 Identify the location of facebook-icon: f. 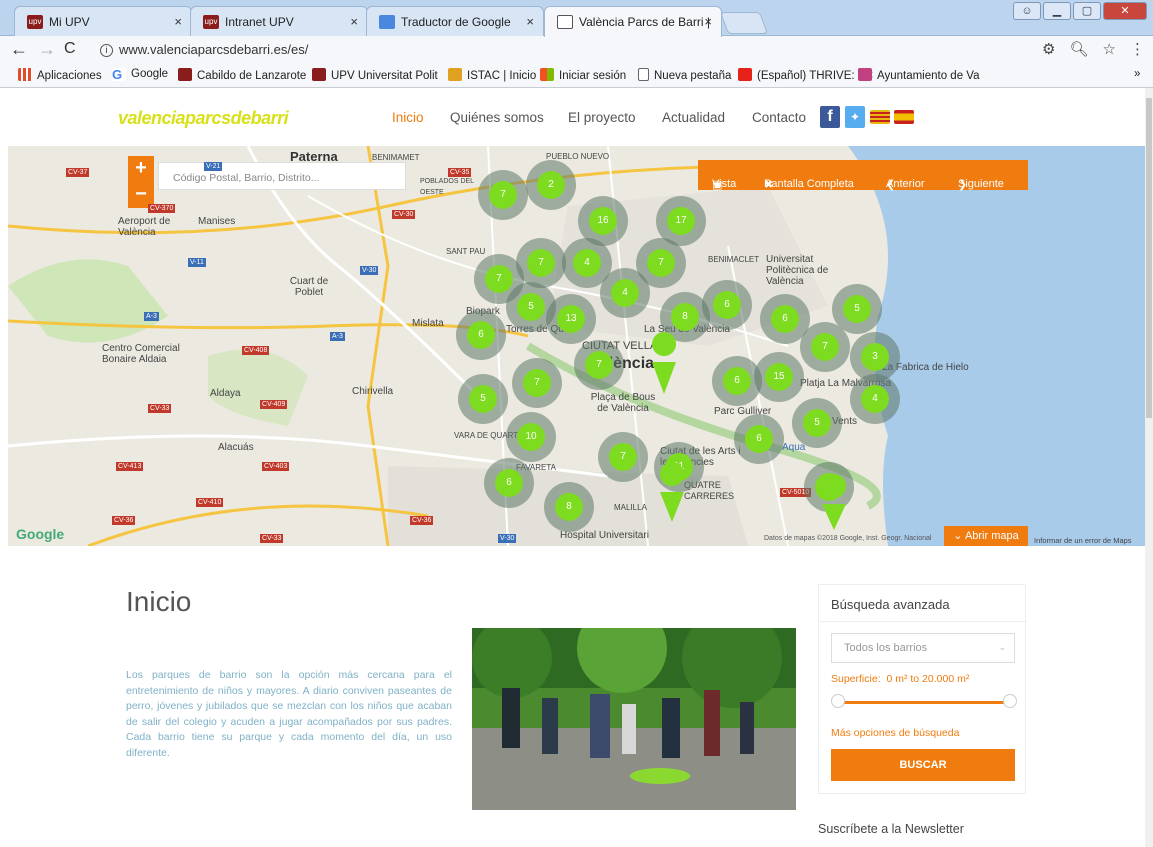
(830, 117).